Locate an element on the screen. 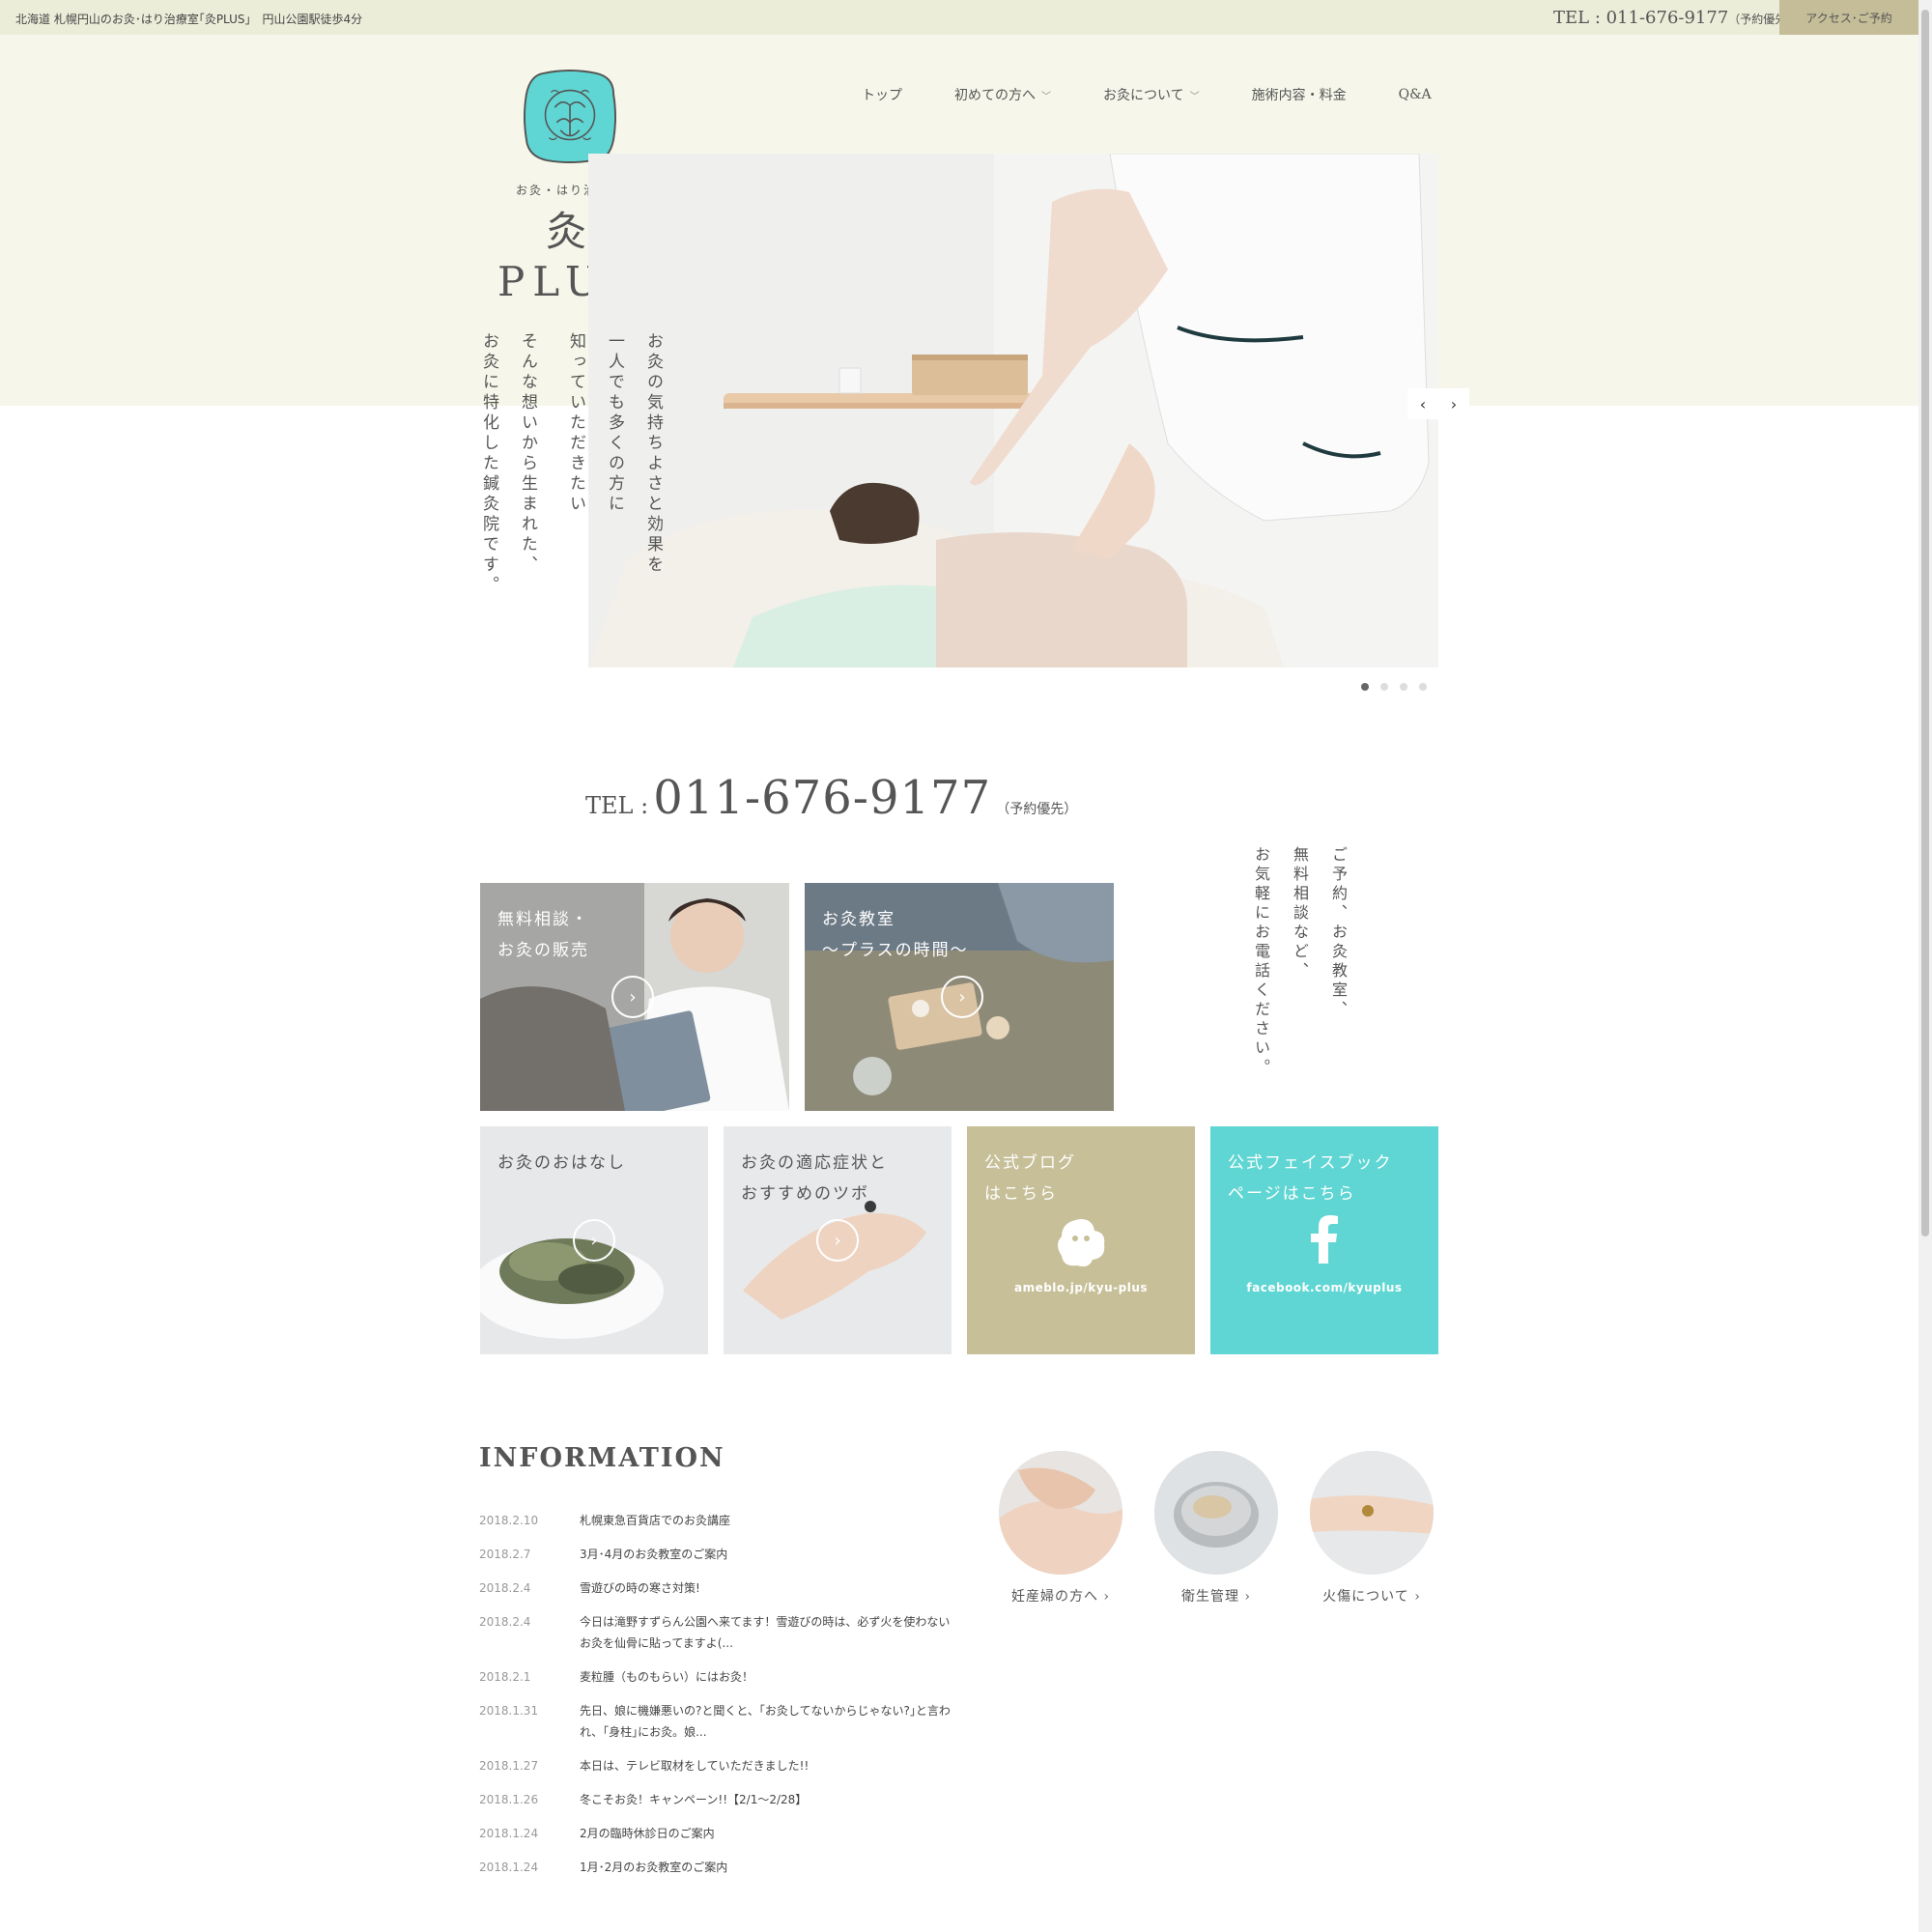 The image size is (1932, 1932). circle-caption-text: 衛生管理 is located at coordinates (1209, 1597).